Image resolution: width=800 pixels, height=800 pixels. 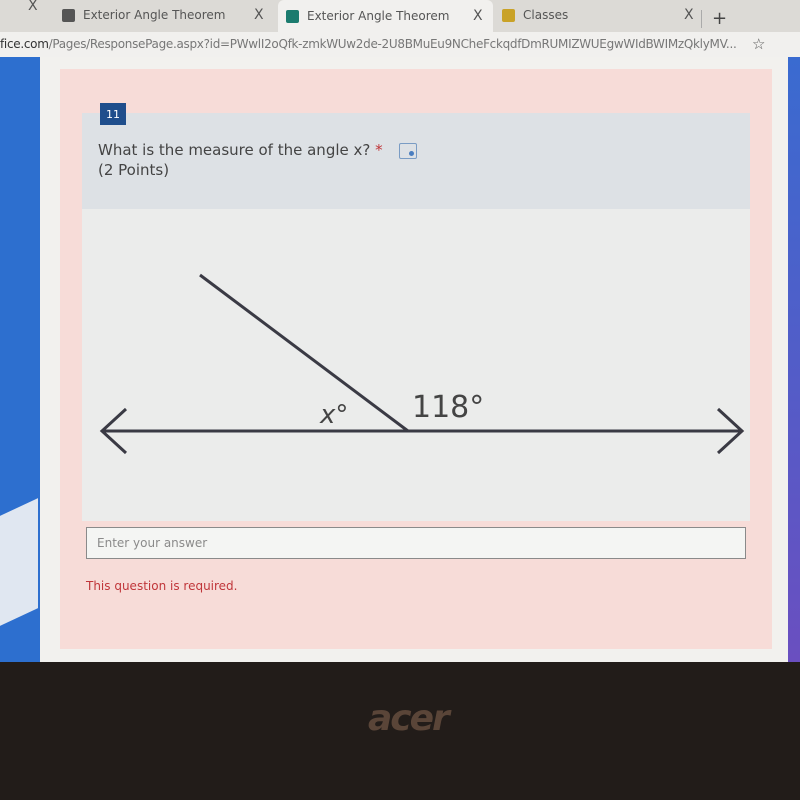 I want to click on decorative-paper-graphic, so click(x=19, y=562).